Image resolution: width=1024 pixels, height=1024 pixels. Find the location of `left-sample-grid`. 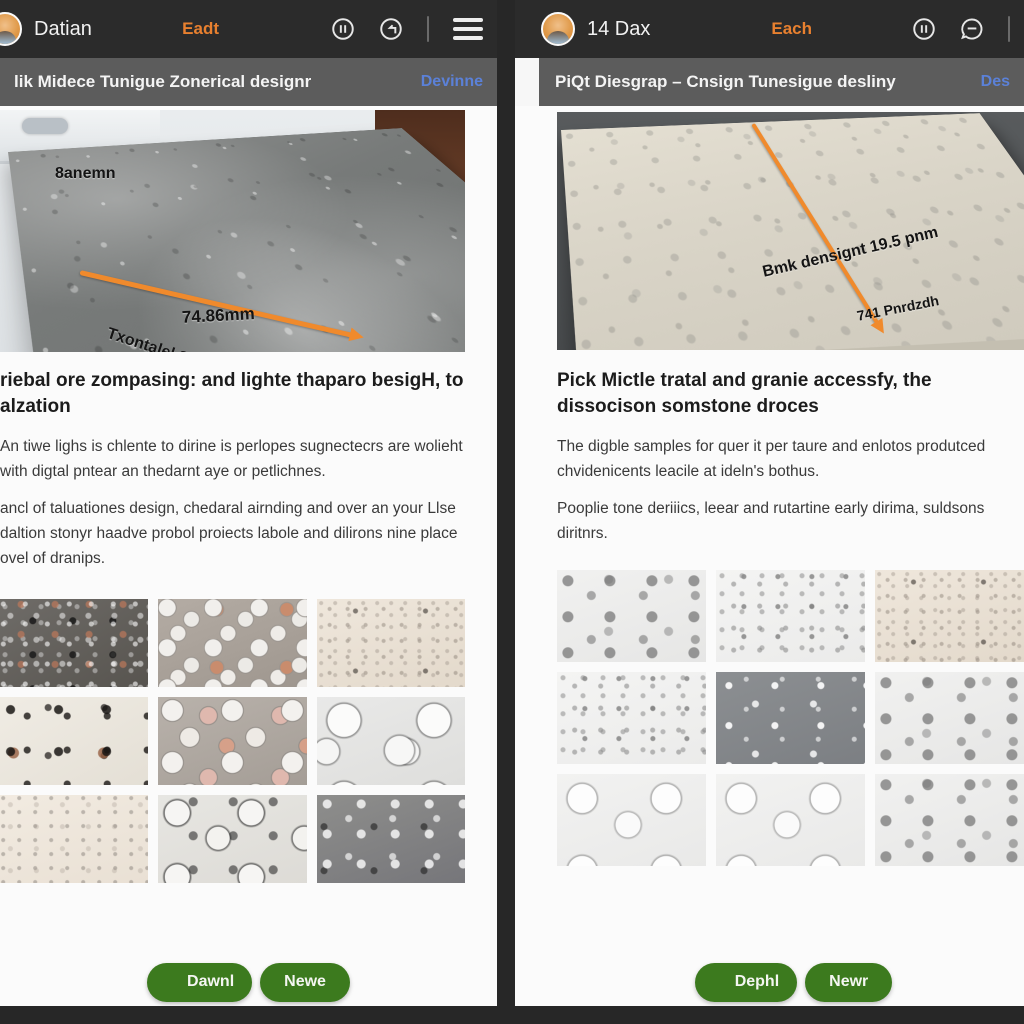

left-sample-grid is located at coordinates (248, 737).